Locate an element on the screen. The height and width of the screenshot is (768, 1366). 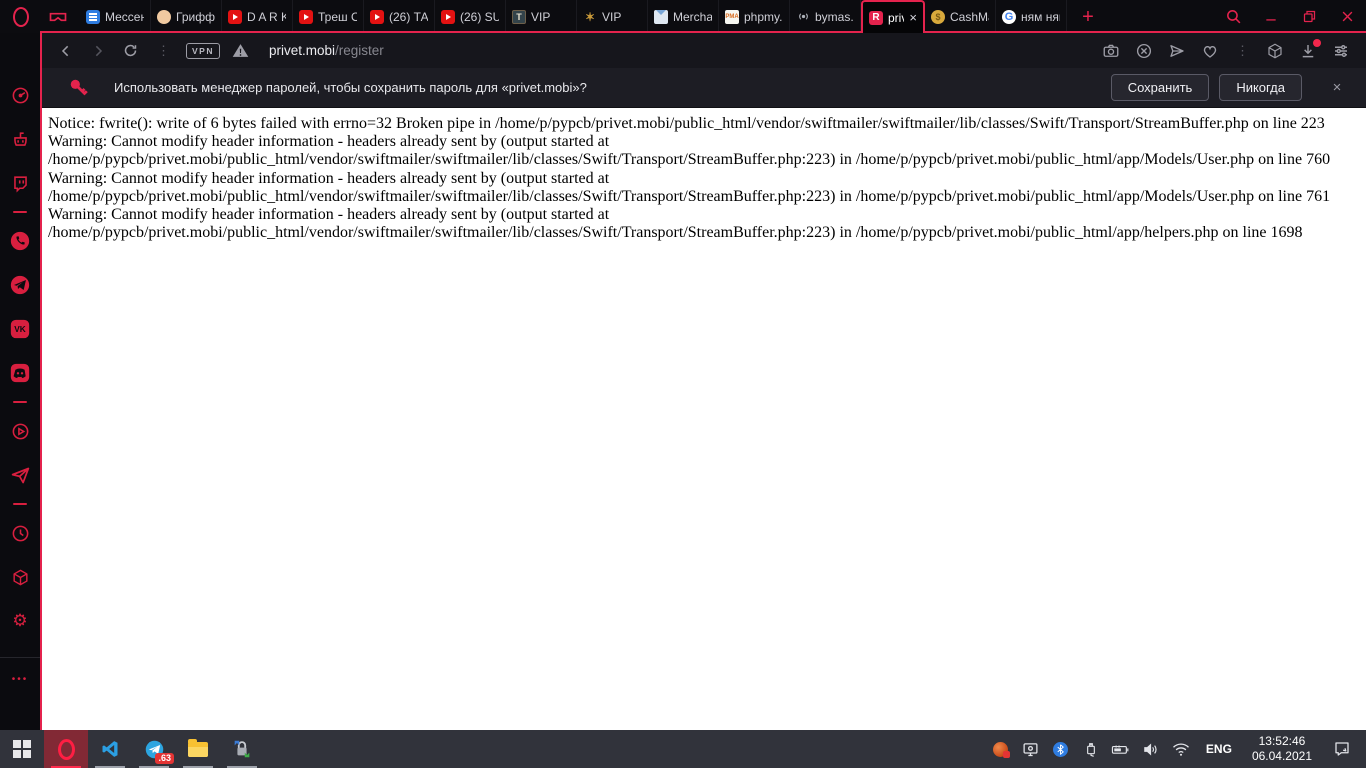
start-button is located at coordinates (22, 749).